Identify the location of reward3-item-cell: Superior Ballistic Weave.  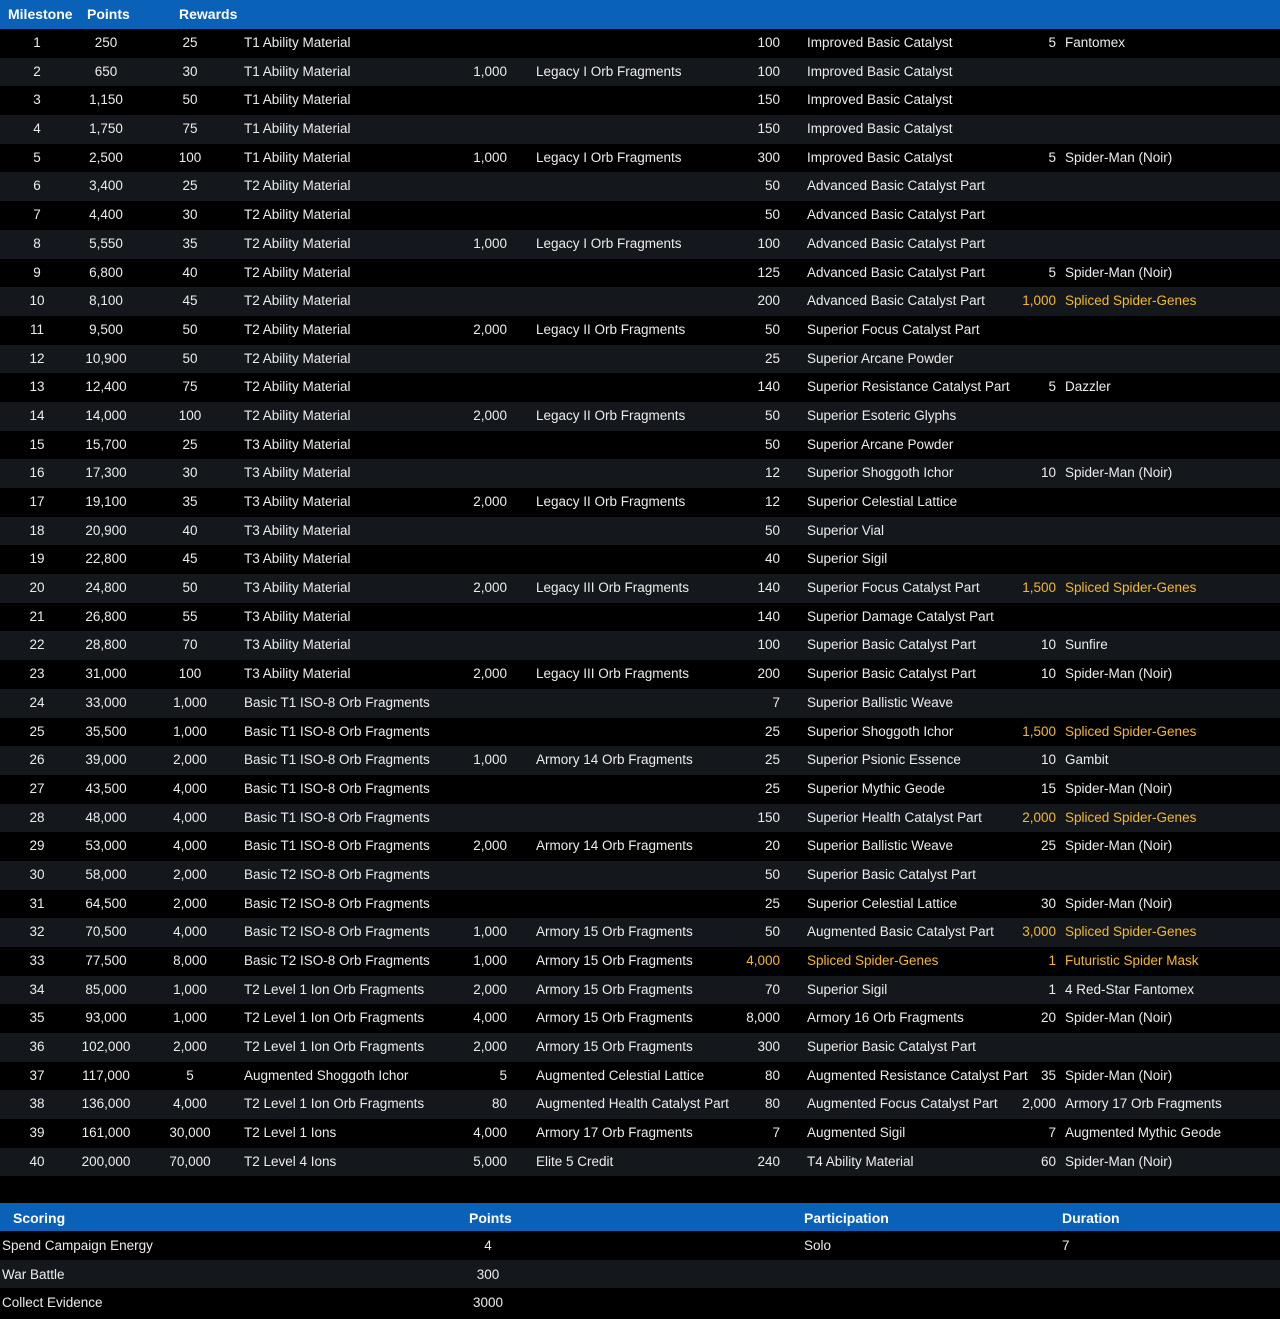
(880, 846).